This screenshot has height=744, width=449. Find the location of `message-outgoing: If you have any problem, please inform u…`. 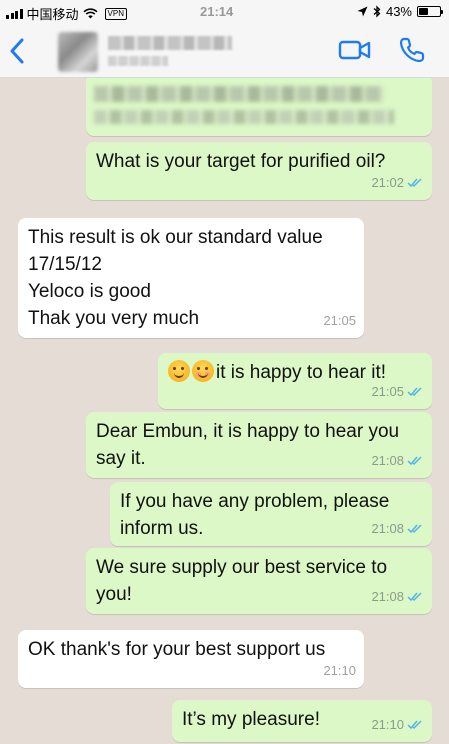

message-outgoing: If you have any problem, please inform u… is located at coordinates (271, 514).